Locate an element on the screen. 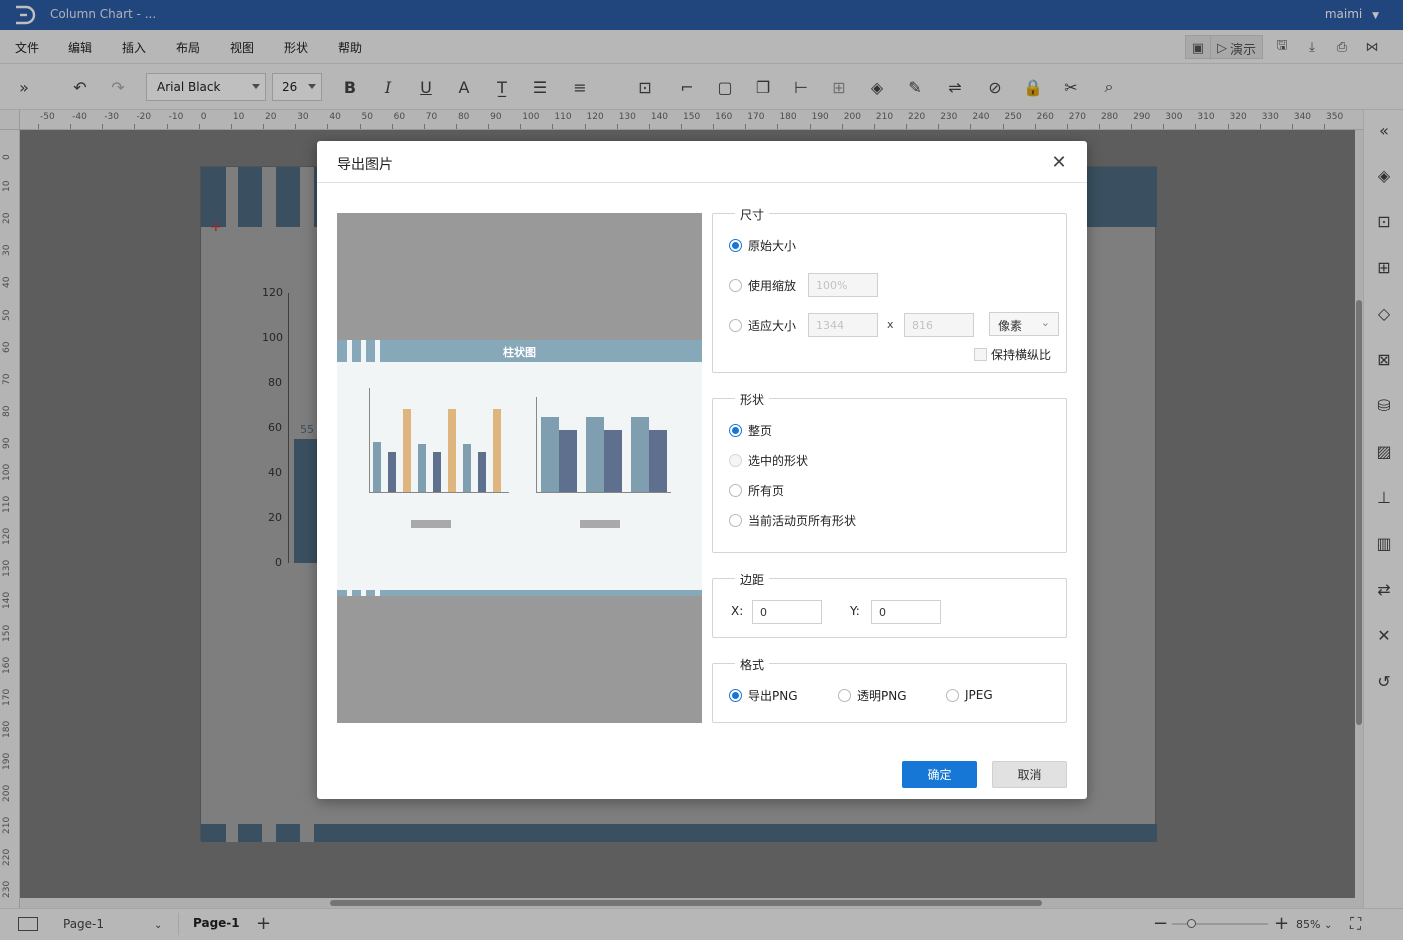  height-input: 816 is located at coordinates (939, 325).